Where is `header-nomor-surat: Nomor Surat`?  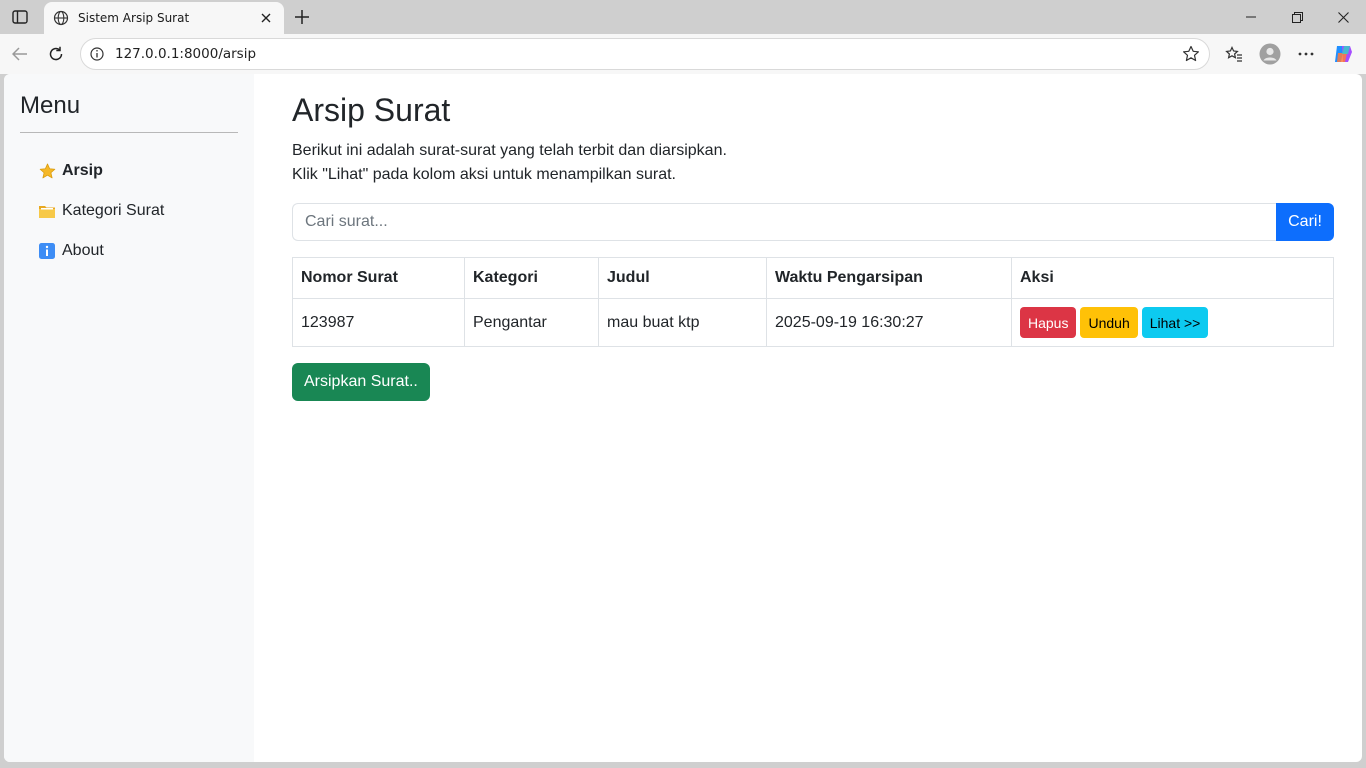 header-nomor-surat: Nomor Surat is located at coordinates (378, 278).